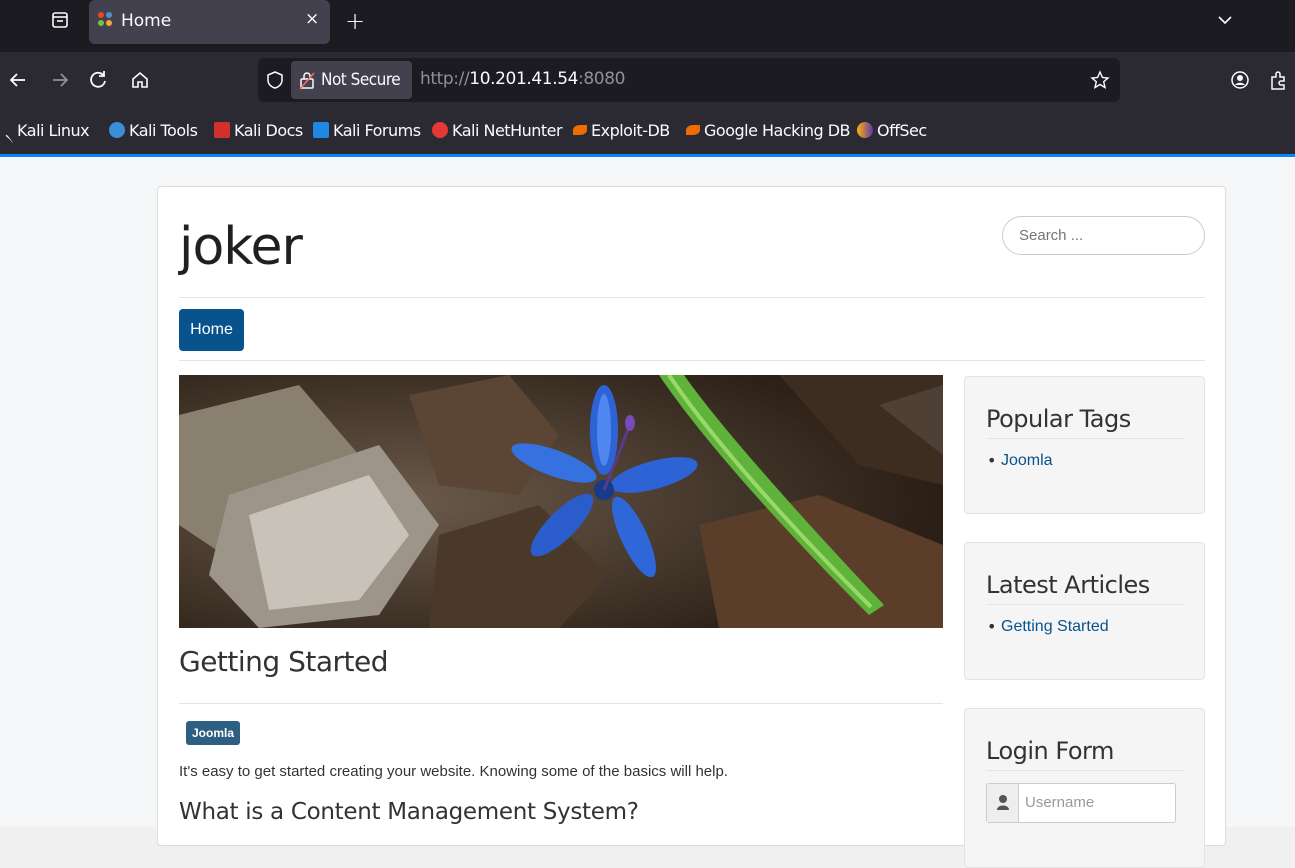  Describe the element at coordinates (1240, 82) in the screenshot. I see `account-icon` at that location.